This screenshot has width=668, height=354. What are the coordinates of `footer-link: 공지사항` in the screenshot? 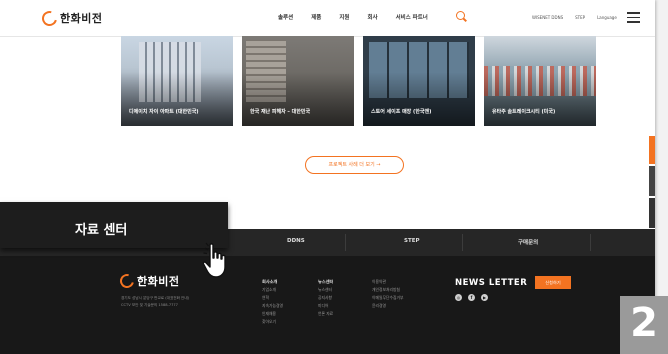 It's located at (325, 298).